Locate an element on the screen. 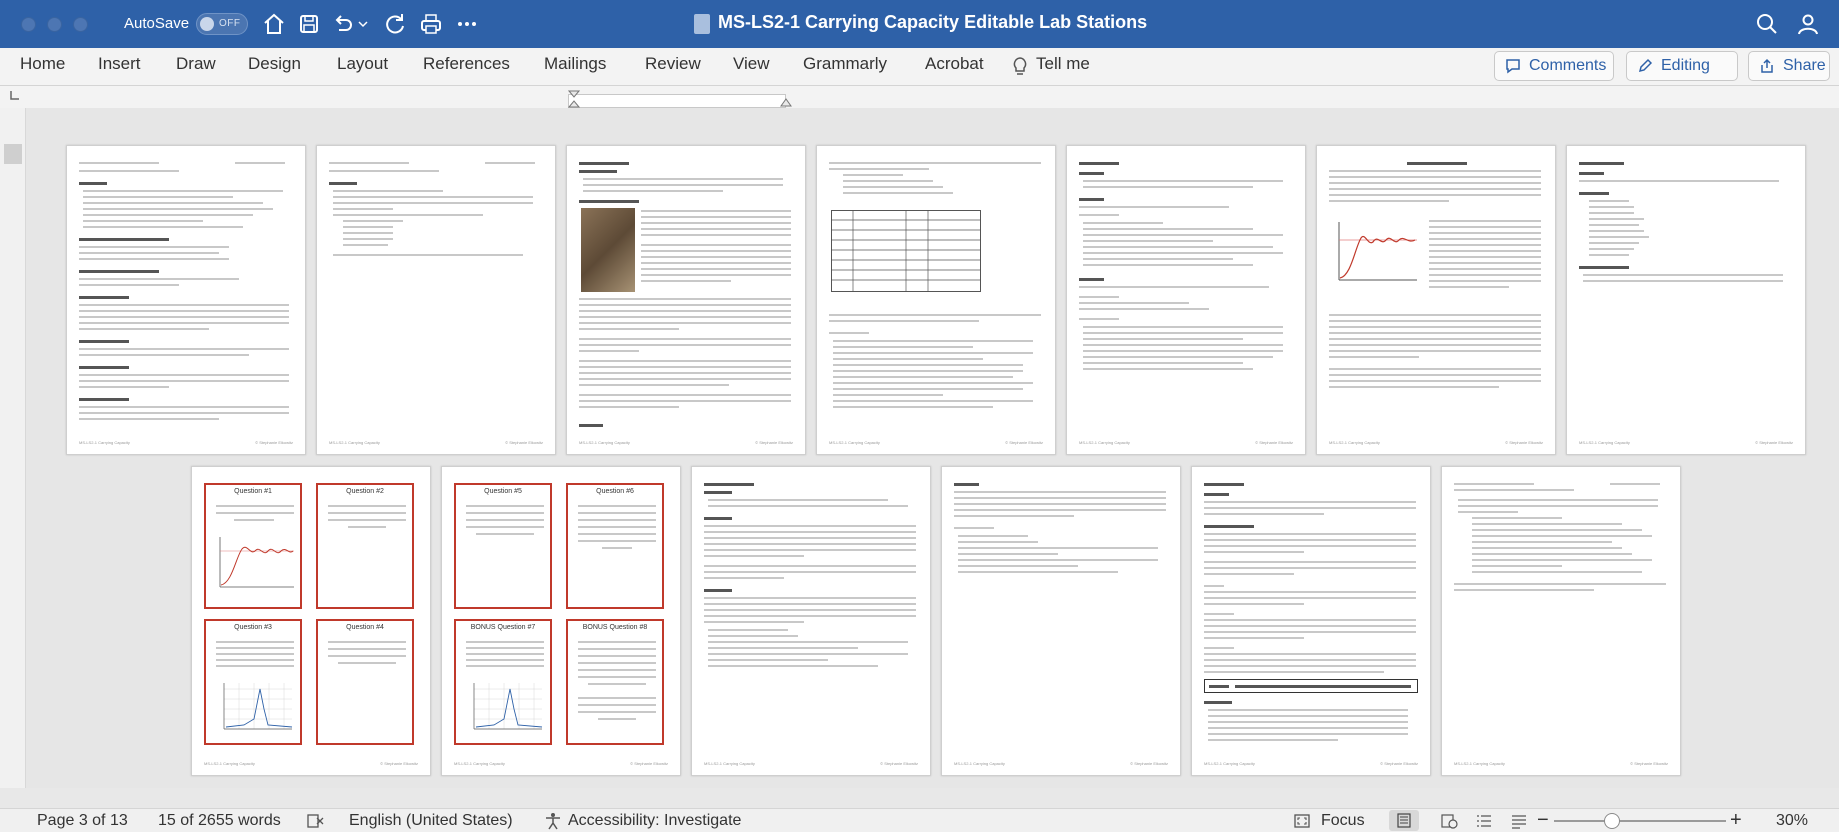  minimize-window-button is located at coordinates (54, 24).